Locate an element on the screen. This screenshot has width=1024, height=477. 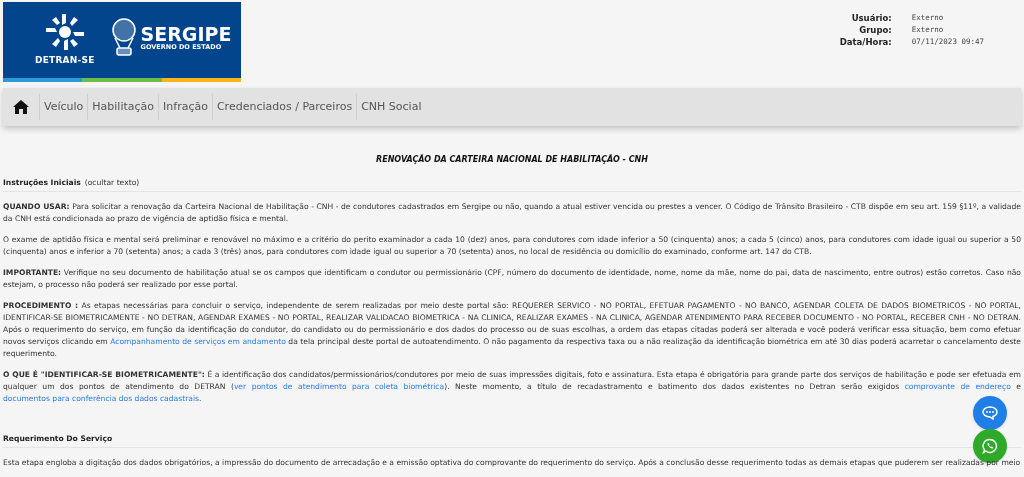
info-label: Data/Hora: is located at coordinates (865, 42).